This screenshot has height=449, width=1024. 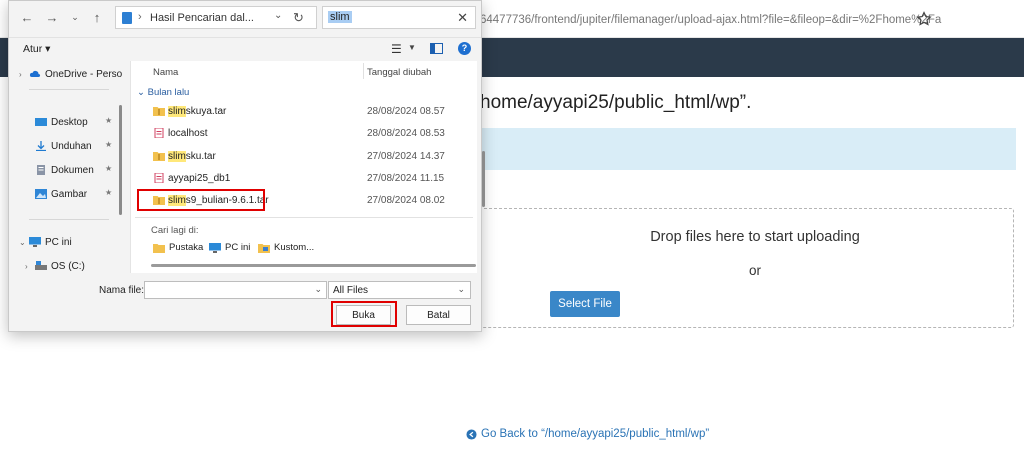 What do you see at coordinates (24, 242) in the screenshot?
I see `collapse-chevron-icon: ⌄` at bounding box center [24, 242].